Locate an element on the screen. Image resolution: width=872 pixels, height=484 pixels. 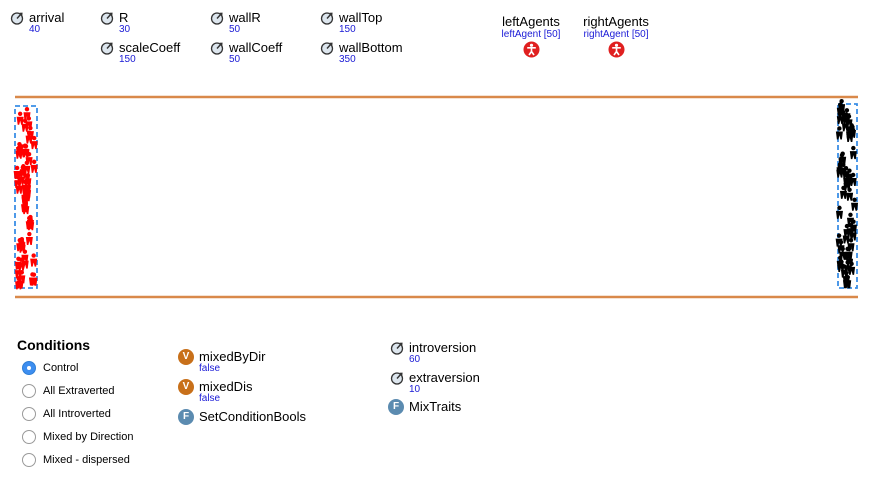
function-name: MixTraits is located at coordinates (435, 406).